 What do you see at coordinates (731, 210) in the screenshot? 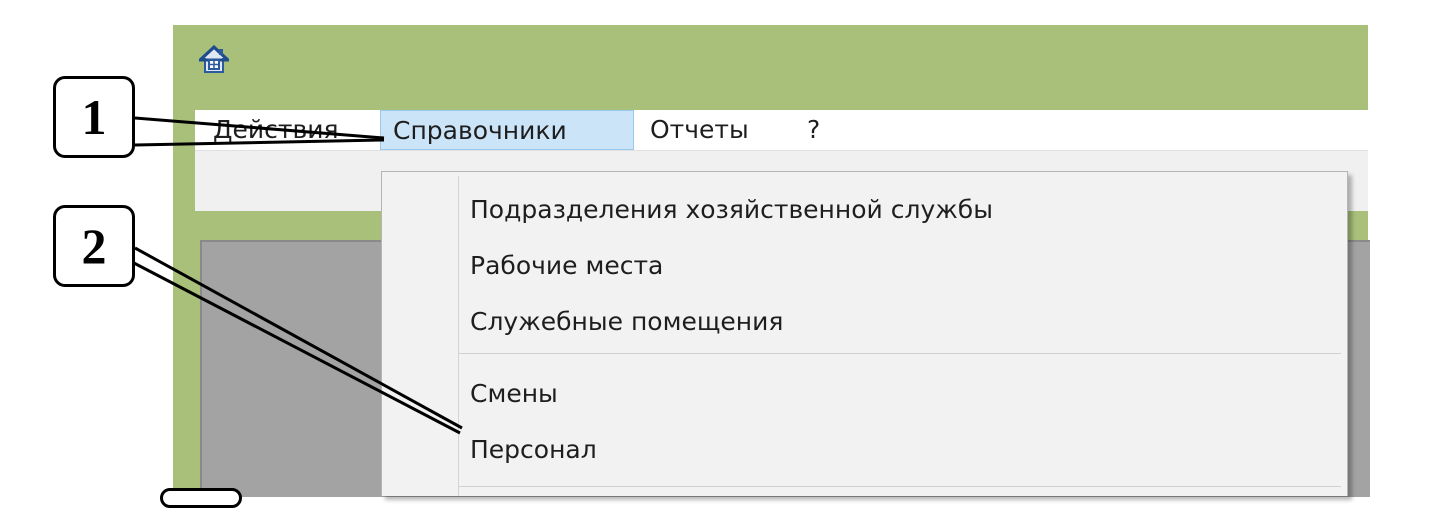
I see `menu-item-departments: Подразделения хозяйственной службы` at bounding box center [731, 210].